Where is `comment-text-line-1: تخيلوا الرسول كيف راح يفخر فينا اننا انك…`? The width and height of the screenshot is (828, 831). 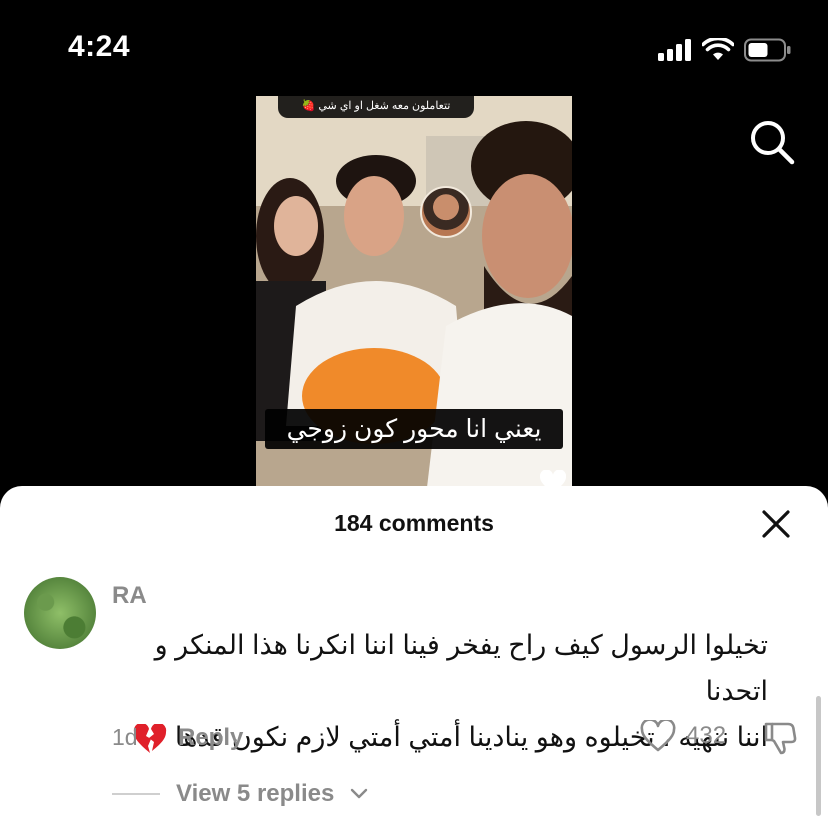 comment-text-line-1: تخيلوا الرسول كيف راح يفخر فينا اننا انك… is located at coordinates (461, 668).